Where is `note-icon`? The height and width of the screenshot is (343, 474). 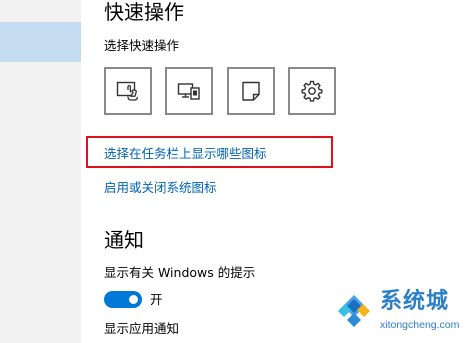
note-icon is located at coordinates (251, 91).